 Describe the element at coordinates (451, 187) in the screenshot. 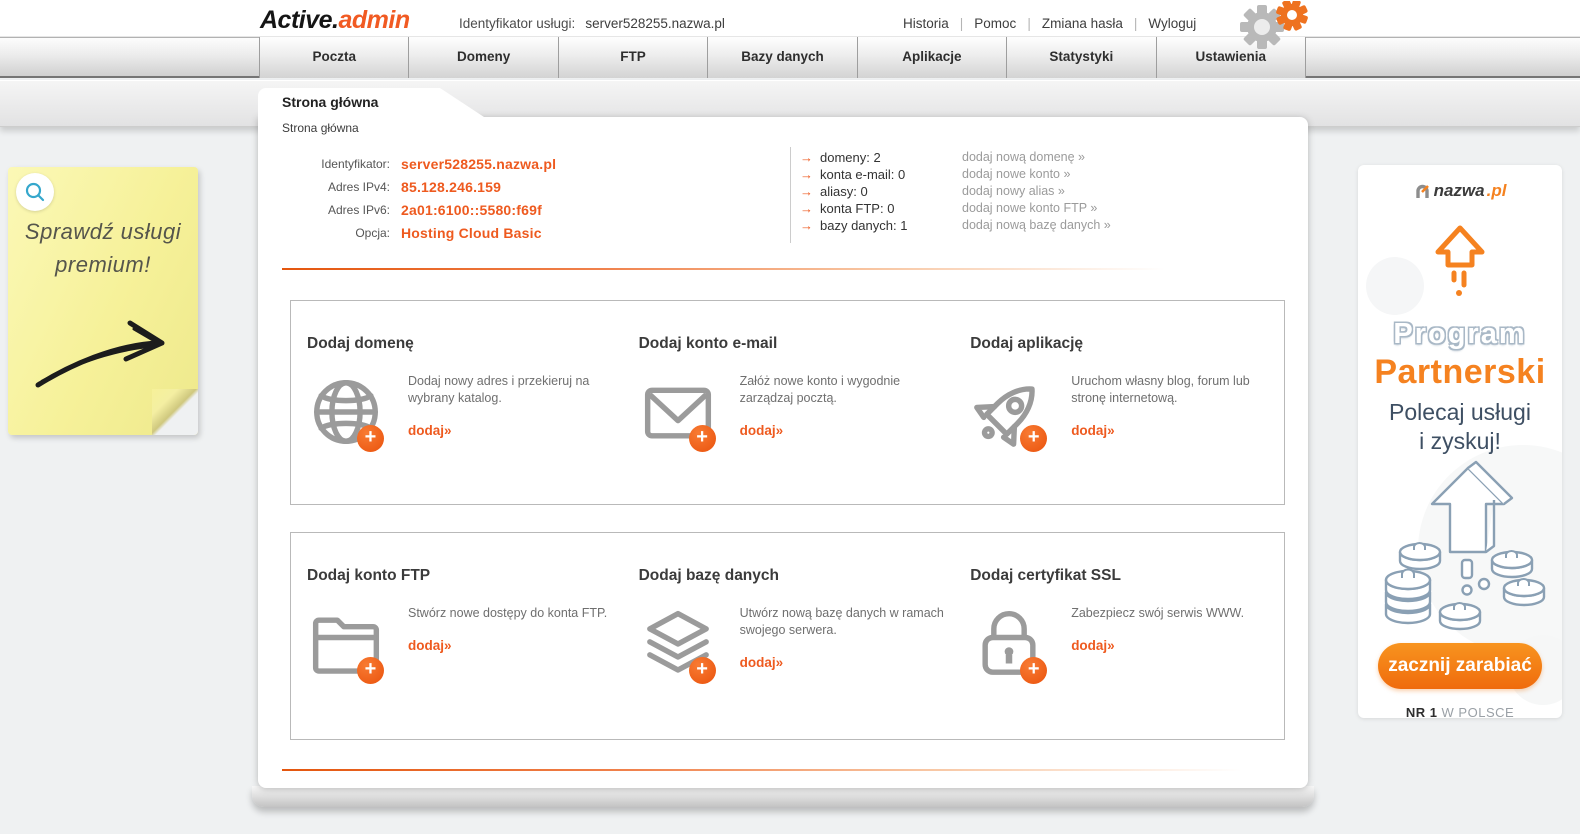

I see `info-value-ipv4: 85.128.246.159` at that location.